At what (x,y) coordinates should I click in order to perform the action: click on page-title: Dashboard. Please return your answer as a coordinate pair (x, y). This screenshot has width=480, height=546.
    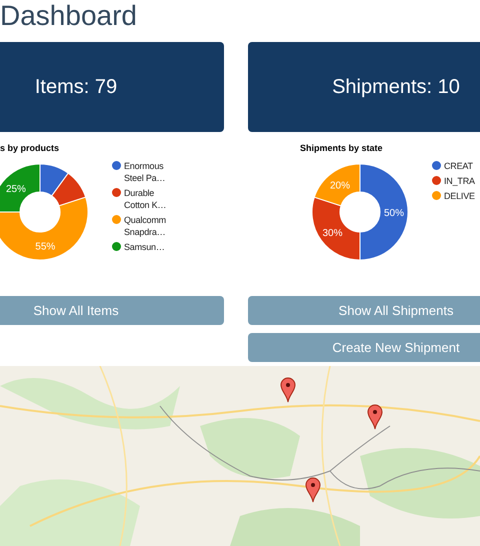
    Looking at the image, I should click on (68, 16).